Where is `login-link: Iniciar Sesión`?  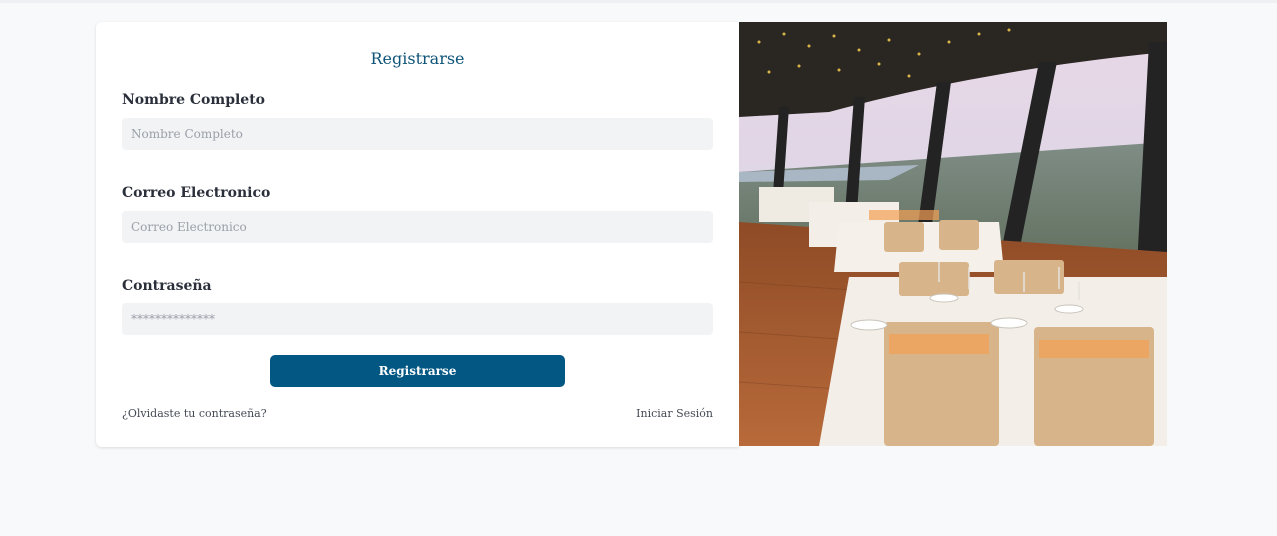
login-link: Iniciar Sesión is located at coordinates (674, 413).